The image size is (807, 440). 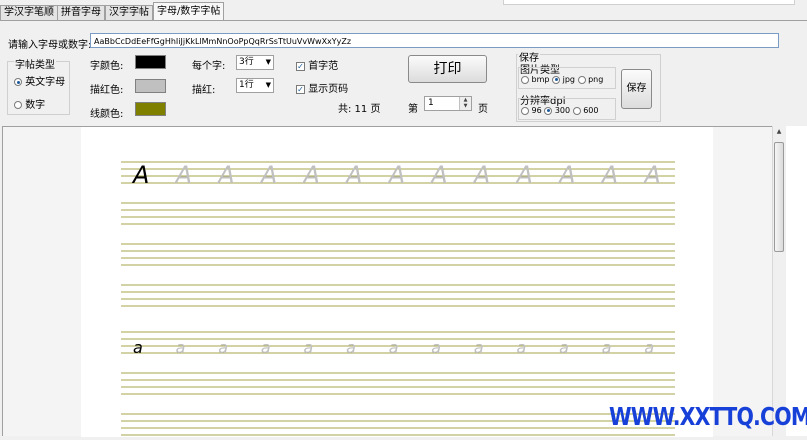 I want to click on line-color-label: 线颜色:, so click(x=107, y=114).